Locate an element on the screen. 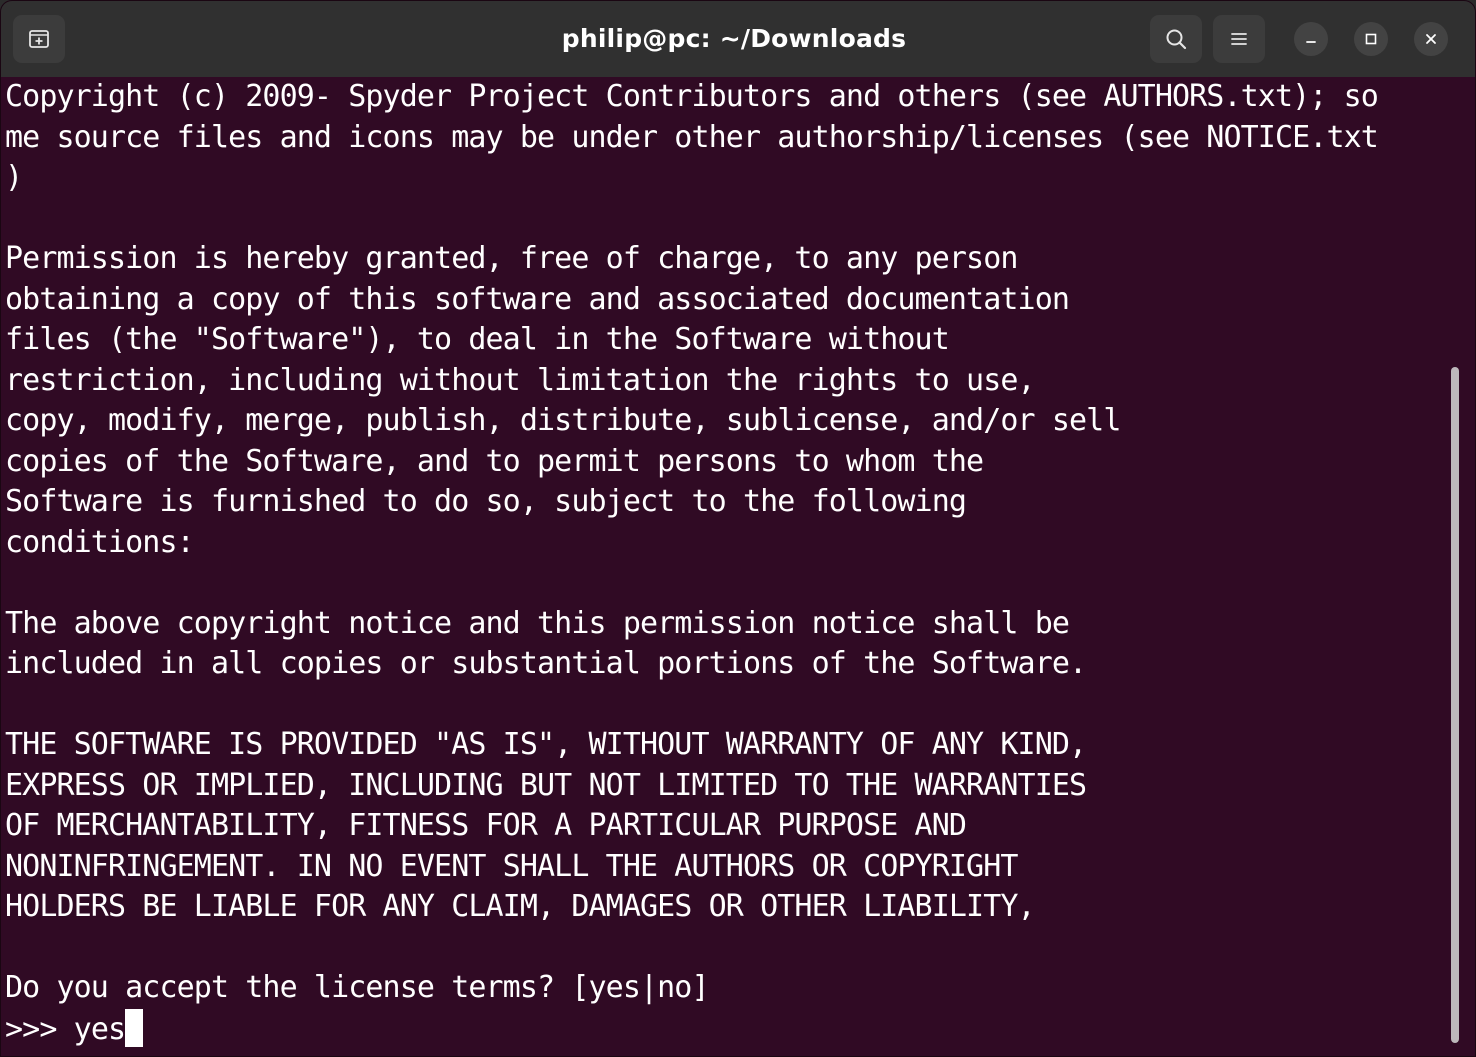 The image size is (1476, 1057). terminal-line: conditions: is located at coordinates (100, 542).